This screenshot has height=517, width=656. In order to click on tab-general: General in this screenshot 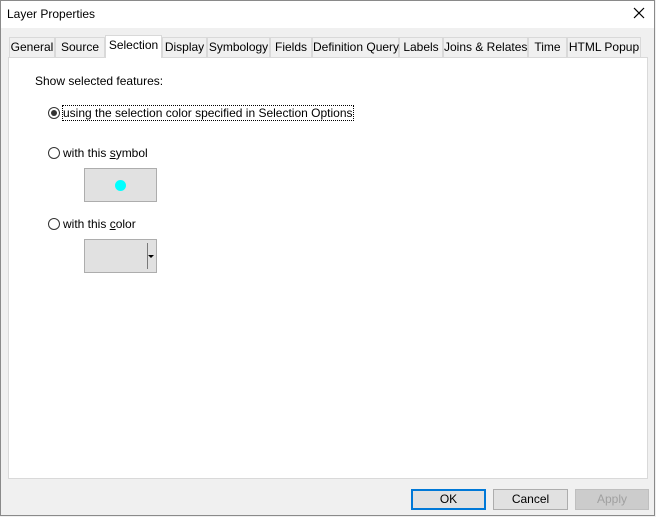, I will do `click(32, 47)`.